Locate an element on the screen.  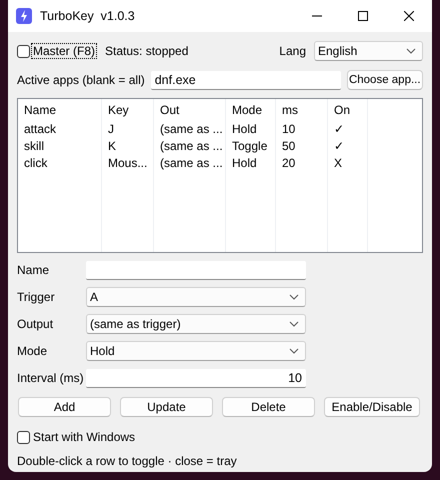
table-cell-text: skill is located at coordinates (34, 145).